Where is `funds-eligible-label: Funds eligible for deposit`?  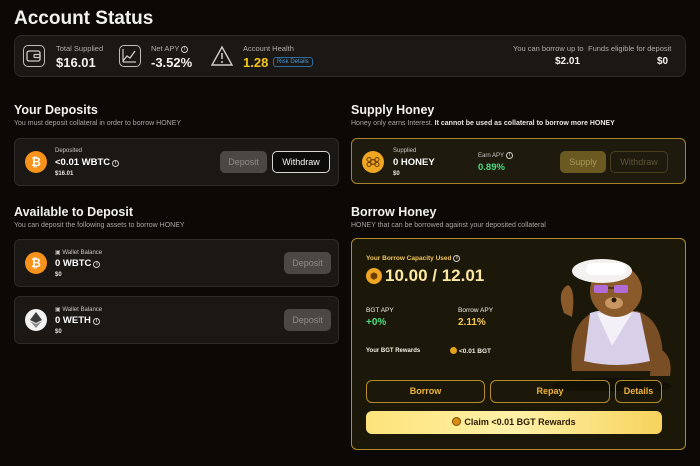 funds-eligible-label: Funds eligible for deposit is located at coordinates (630, 48).